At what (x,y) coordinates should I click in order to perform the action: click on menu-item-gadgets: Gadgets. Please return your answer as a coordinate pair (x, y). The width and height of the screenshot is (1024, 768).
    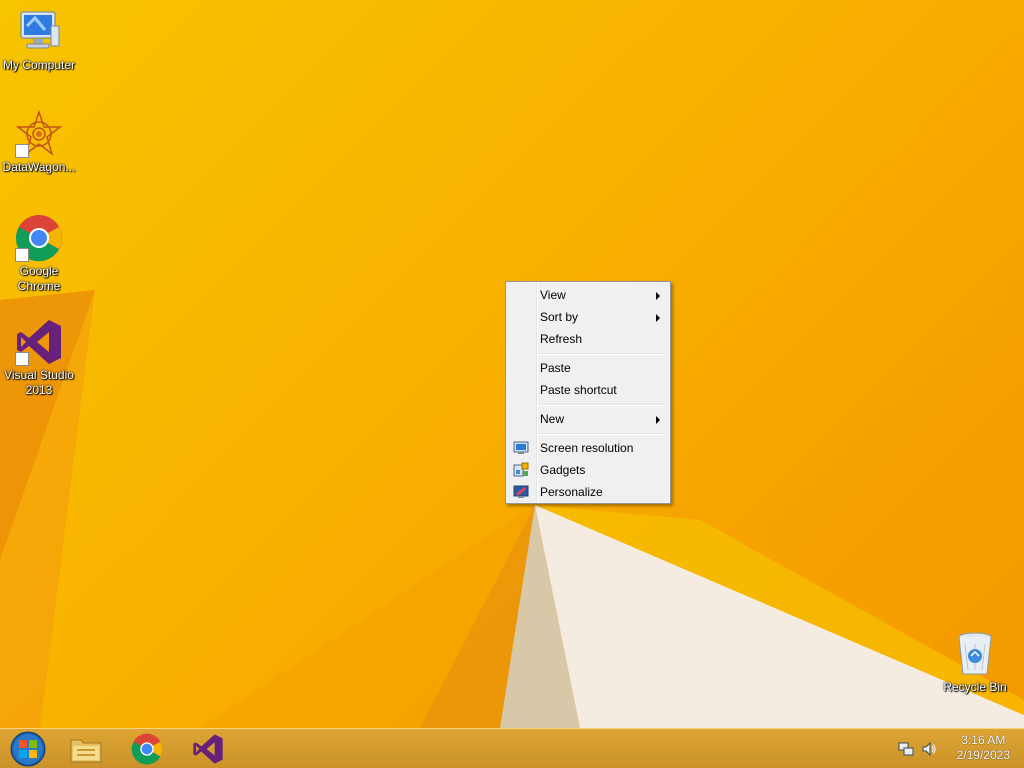
    Looking at the image, I should click on (588, 470).